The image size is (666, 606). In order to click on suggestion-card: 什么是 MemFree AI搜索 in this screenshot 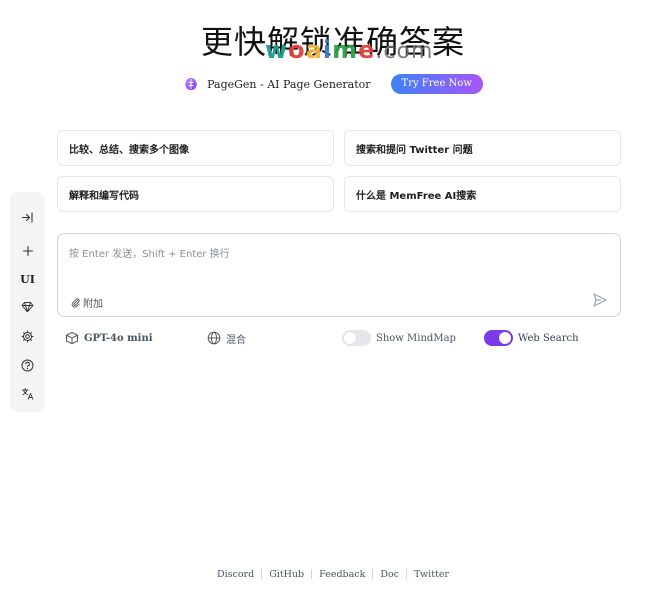, I will do `click(482, 194)`.